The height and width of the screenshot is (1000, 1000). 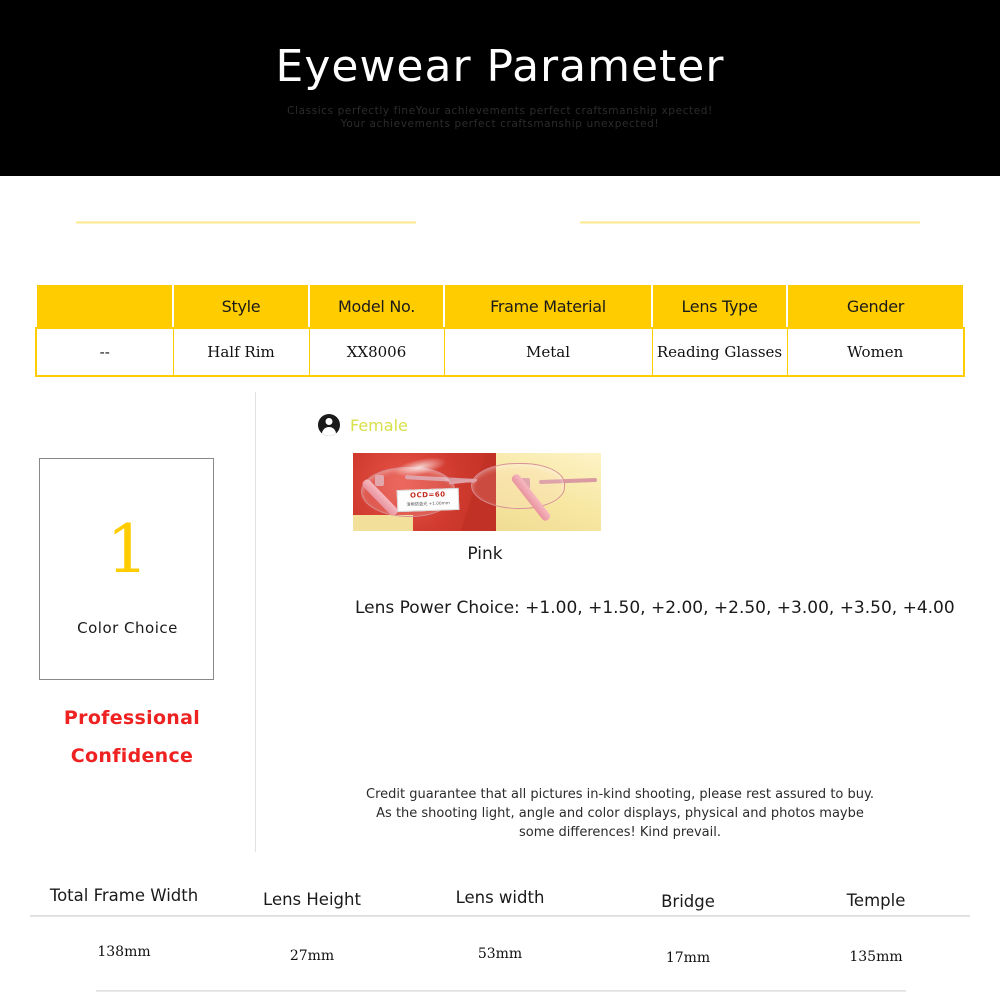 What do you see at coordinates (750, 222) in the screenshot?
I see `divider-yellow-right` at bounding box center [750, 222].